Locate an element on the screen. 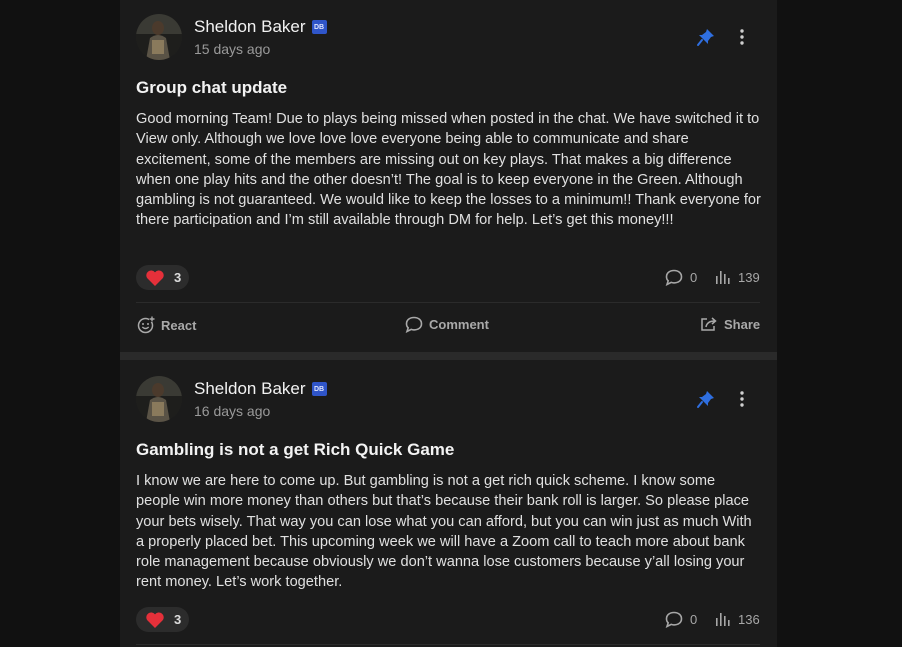  post-timestamp: 15 days ago is located at coordinates (232, 49).